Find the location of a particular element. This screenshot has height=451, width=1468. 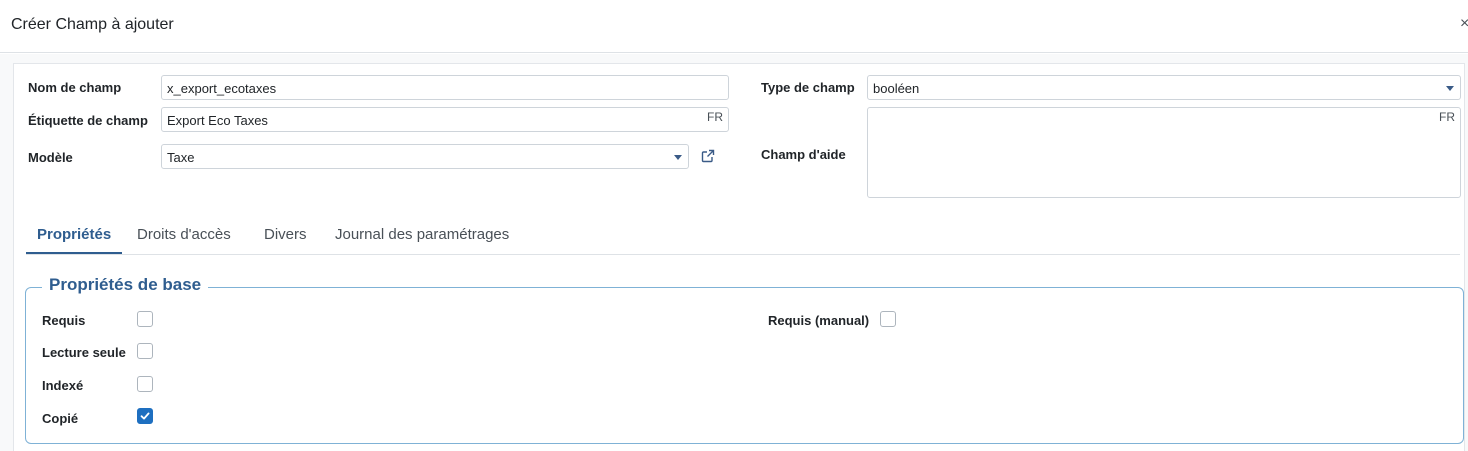

tab-config-journal: Journal des paramétrages is located at coordinates (422, 234).